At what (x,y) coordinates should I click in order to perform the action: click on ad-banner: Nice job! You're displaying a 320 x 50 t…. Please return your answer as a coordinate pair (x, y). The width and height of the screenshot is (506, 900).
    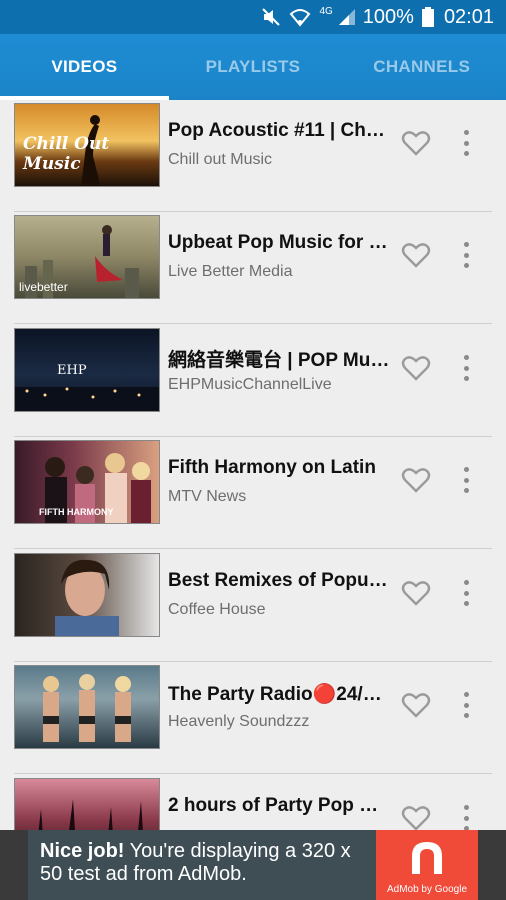
    Looking at the image, I should click on (253, 865).